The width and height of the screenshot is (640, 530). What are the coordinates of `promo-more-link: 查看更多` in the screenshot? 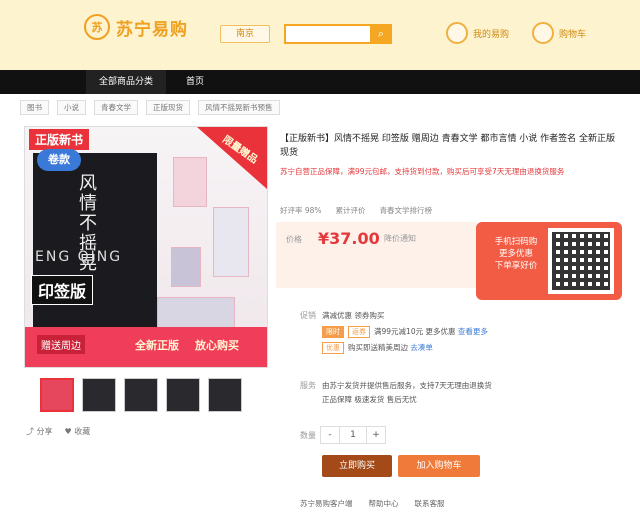 It's located at (473, 331).